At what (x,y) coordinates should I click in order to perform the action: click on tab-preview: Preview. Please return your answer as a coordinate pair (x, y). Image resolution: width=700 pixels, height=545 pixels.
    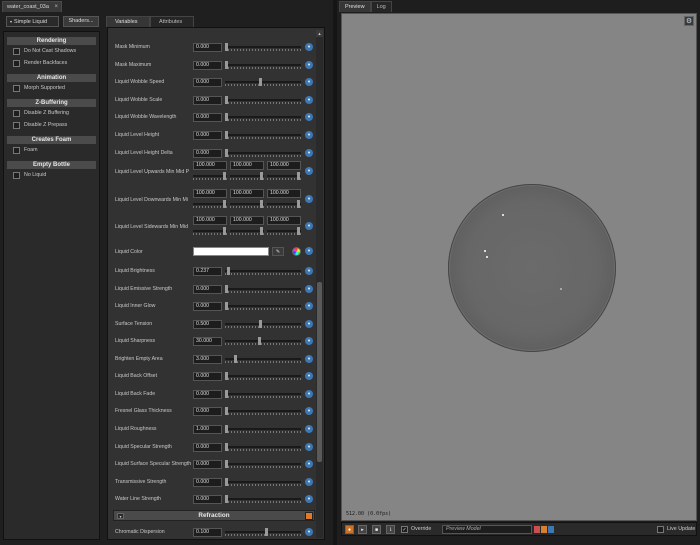
    Looking at the image, I should click on (355, 6).